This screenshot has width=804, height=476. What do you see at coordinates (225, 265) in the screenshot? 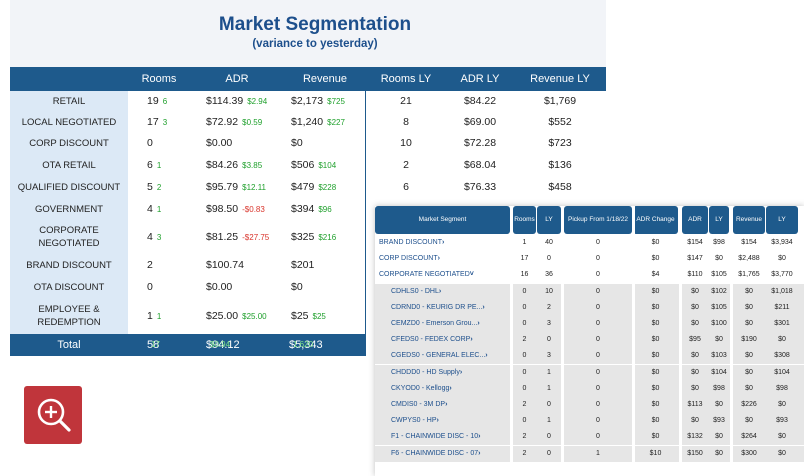
I see `cell-adr-value: $100.74` at bounding box center [225, 265].